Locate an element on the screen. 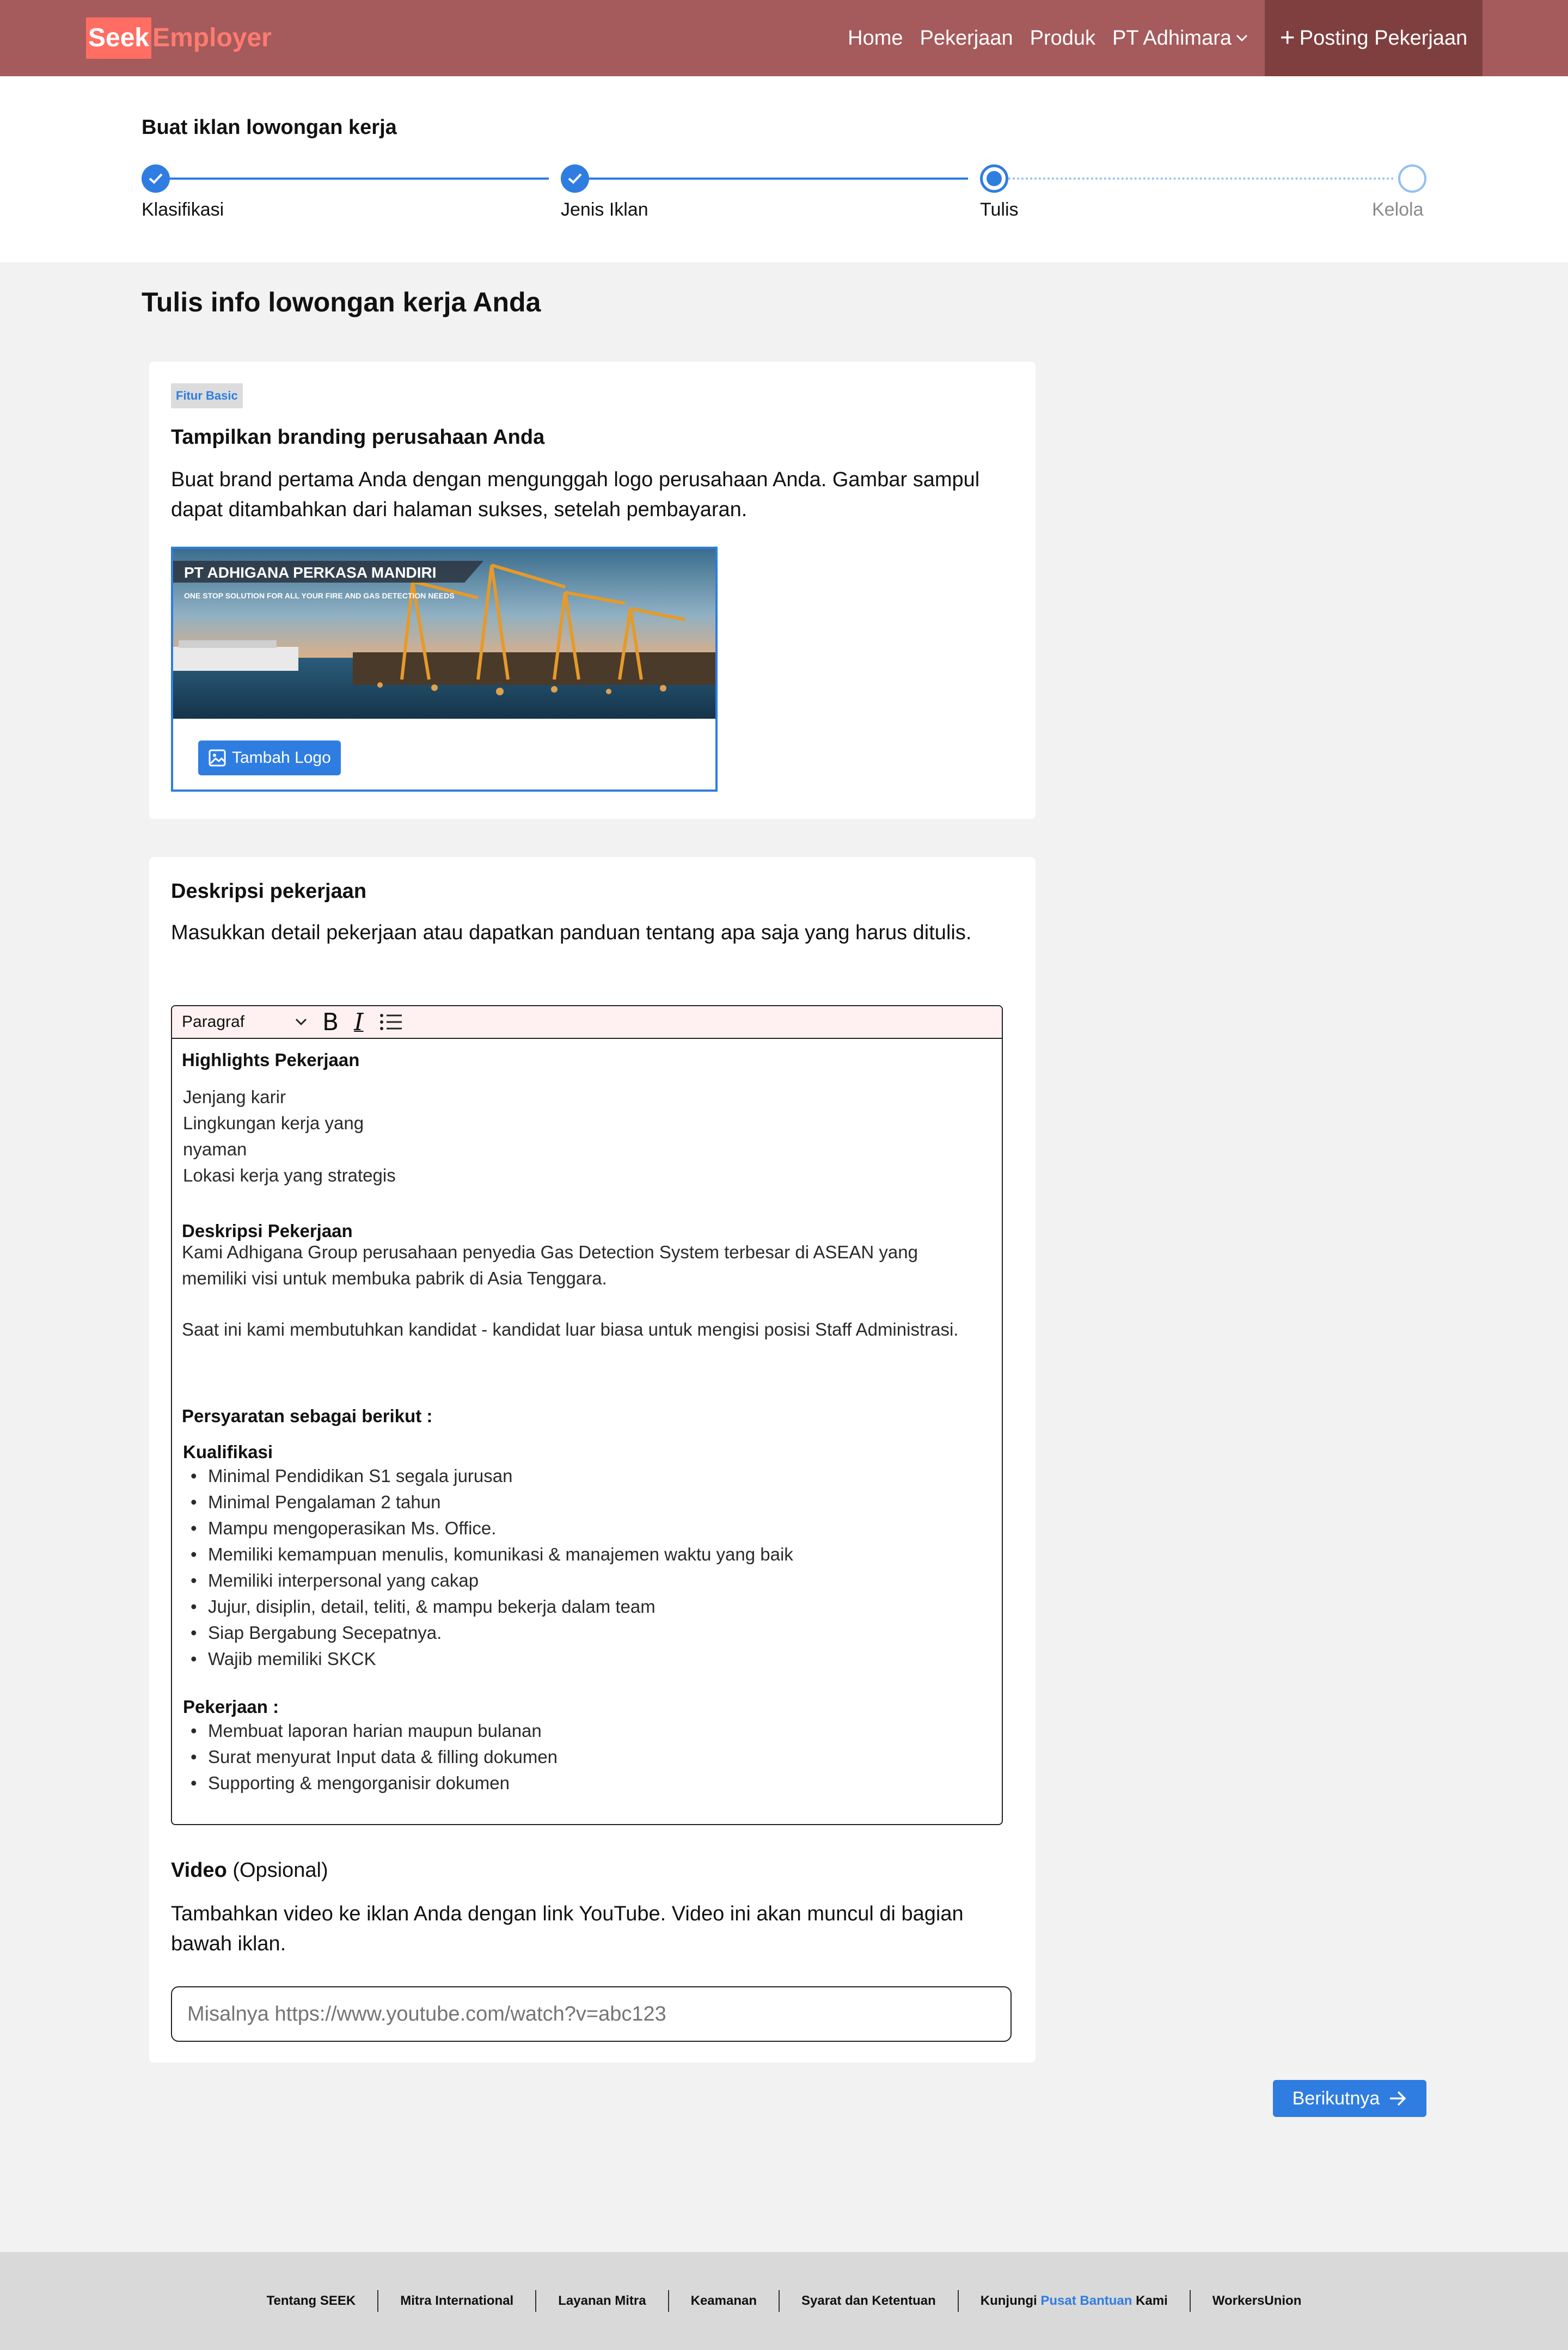  video-title: Video is located at coordinates (199, 1870).